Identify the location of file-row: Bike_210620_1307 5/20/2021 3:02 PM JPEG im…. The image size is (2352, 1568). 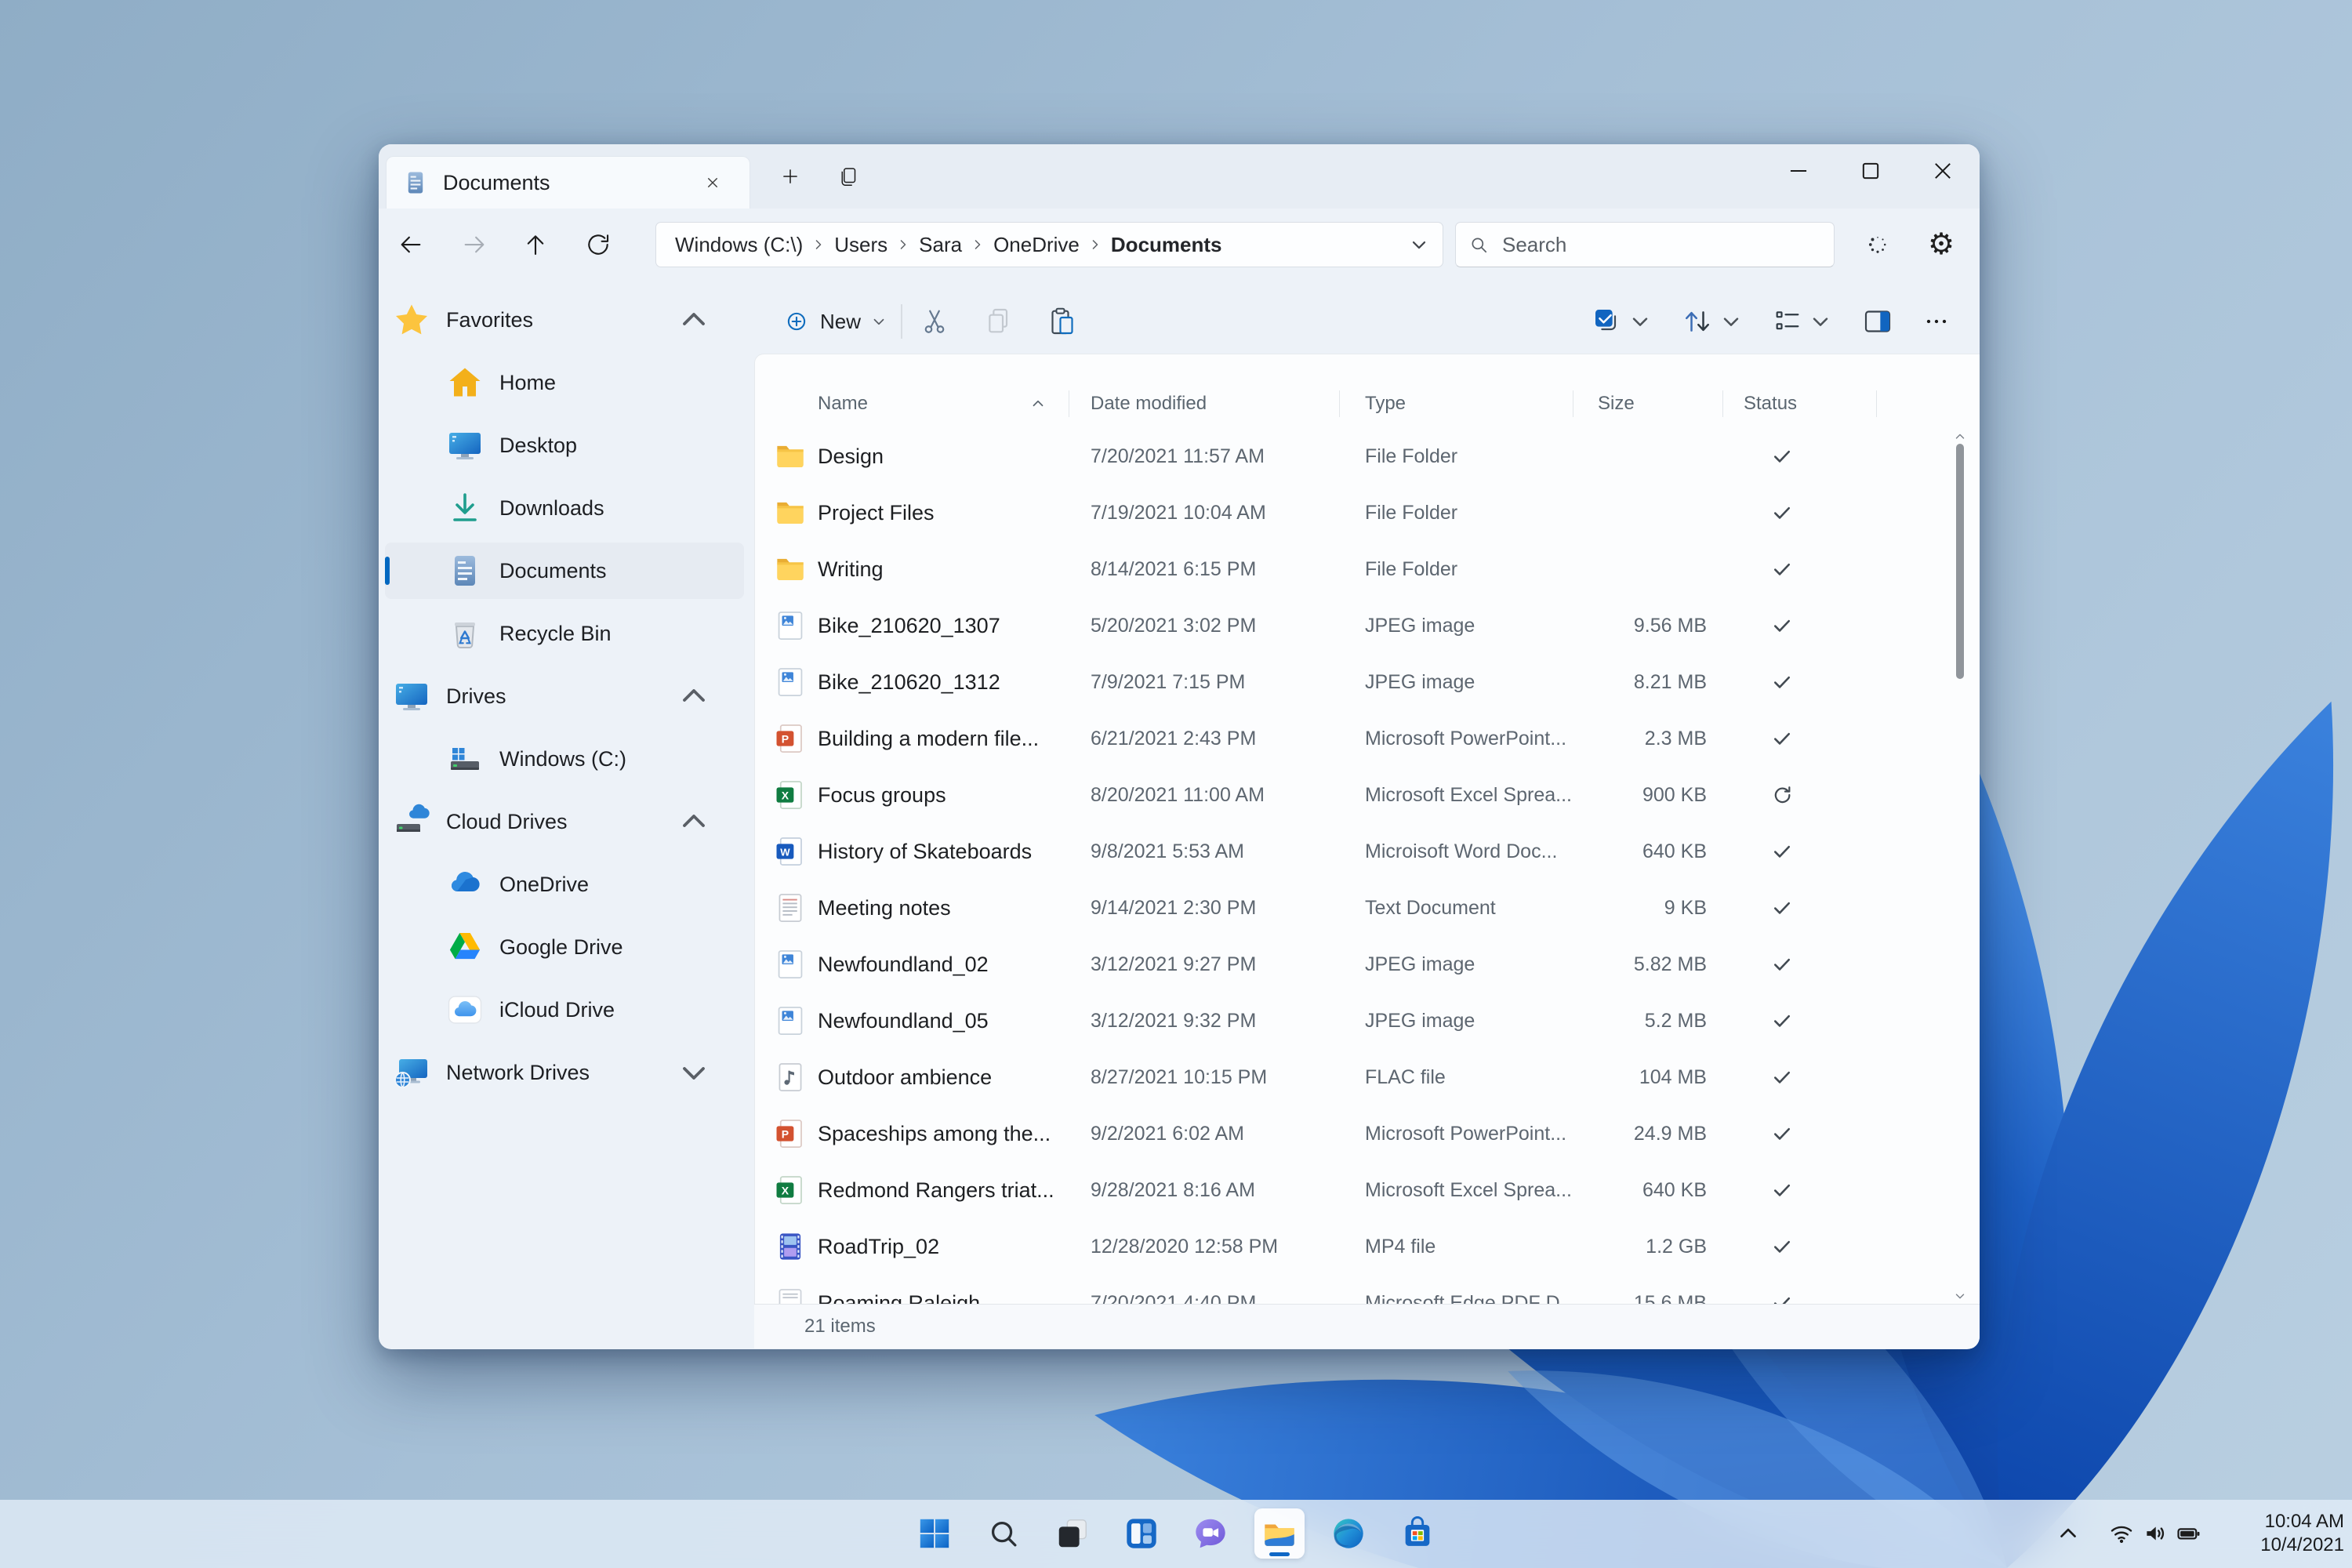
(1343, 625).